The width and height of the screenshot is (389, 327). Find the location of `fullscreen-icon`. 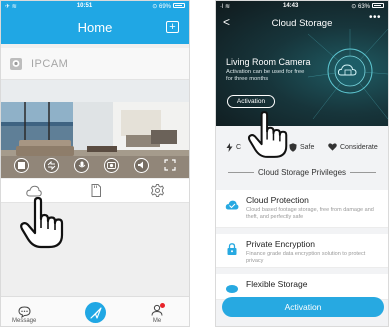

fullscreen-icon is located at coordinates (169, 165).